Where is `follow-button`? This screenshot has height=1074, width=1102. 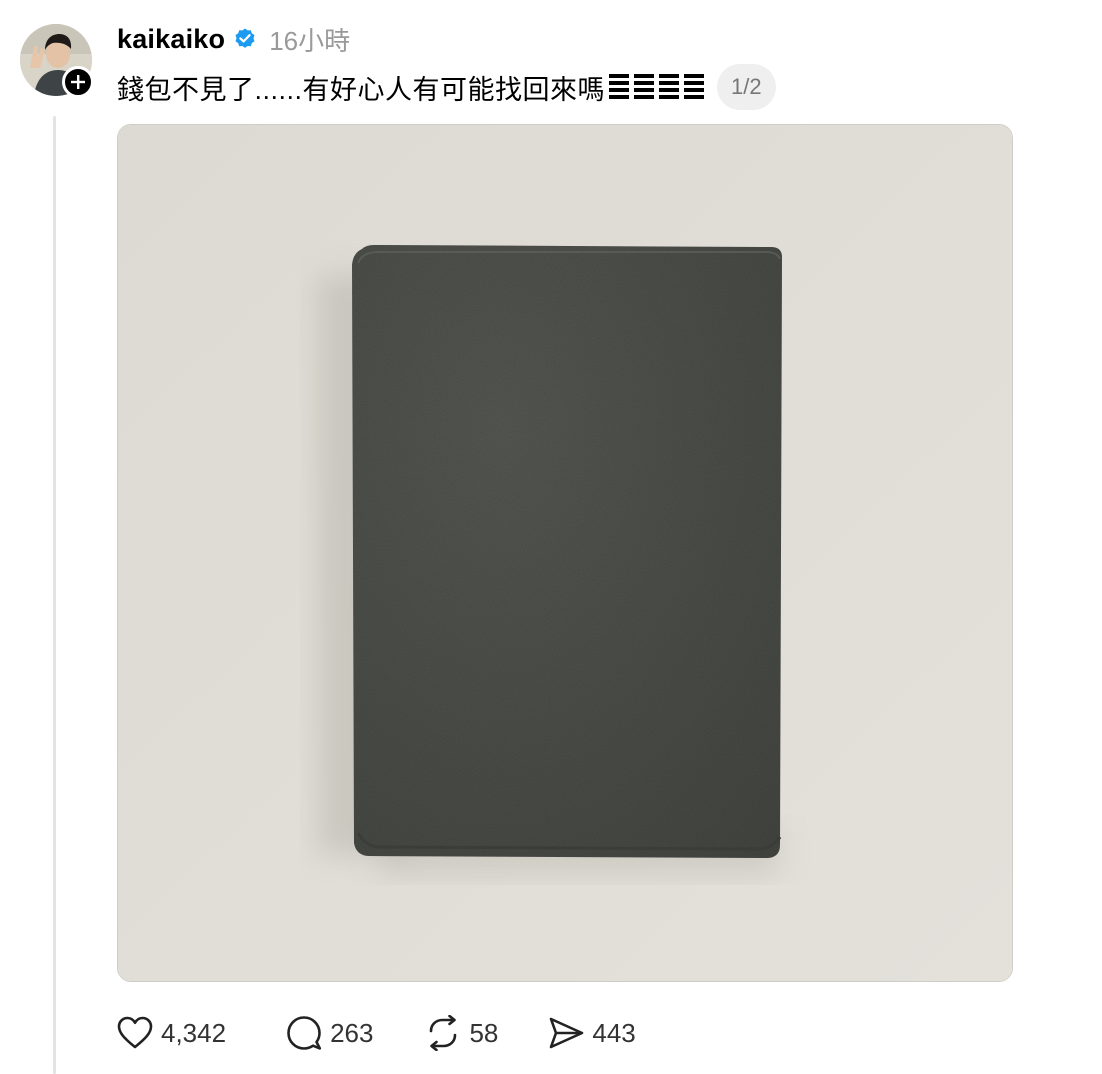 follow-button is located at coordinates (78, 82).